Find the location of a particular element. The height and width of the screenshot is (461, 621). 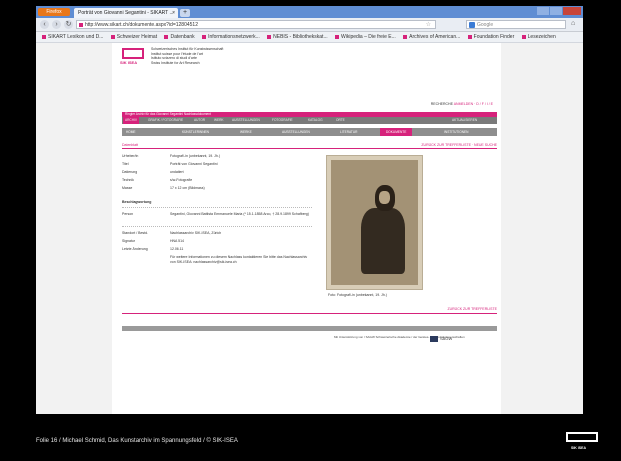

new-tab-button: + is located at coordinates (185, 13).